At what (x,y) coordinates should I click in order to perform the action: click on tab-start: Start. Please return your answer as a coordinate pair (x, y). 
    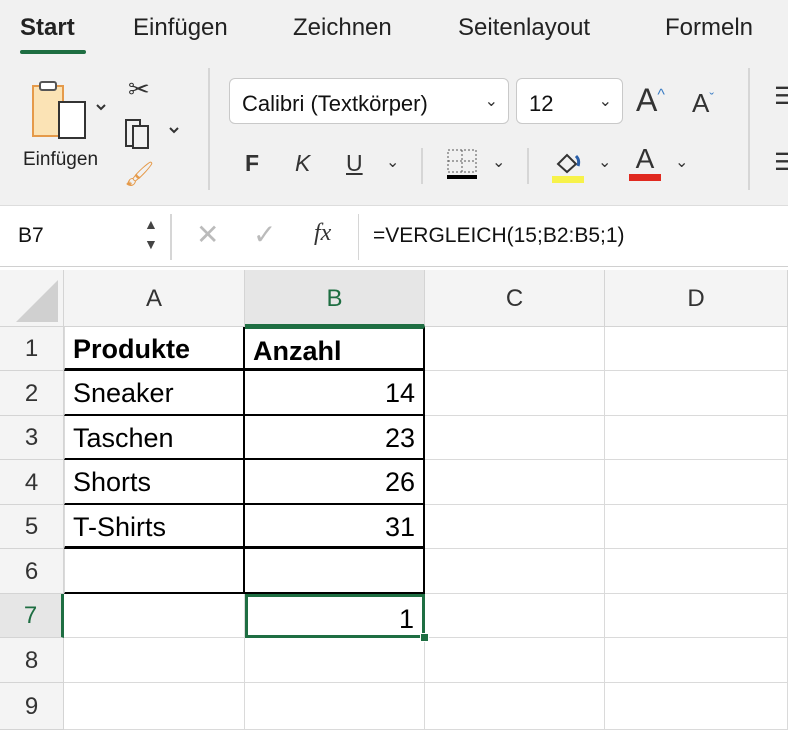
    Looking at the image, I should click on (47, 28).